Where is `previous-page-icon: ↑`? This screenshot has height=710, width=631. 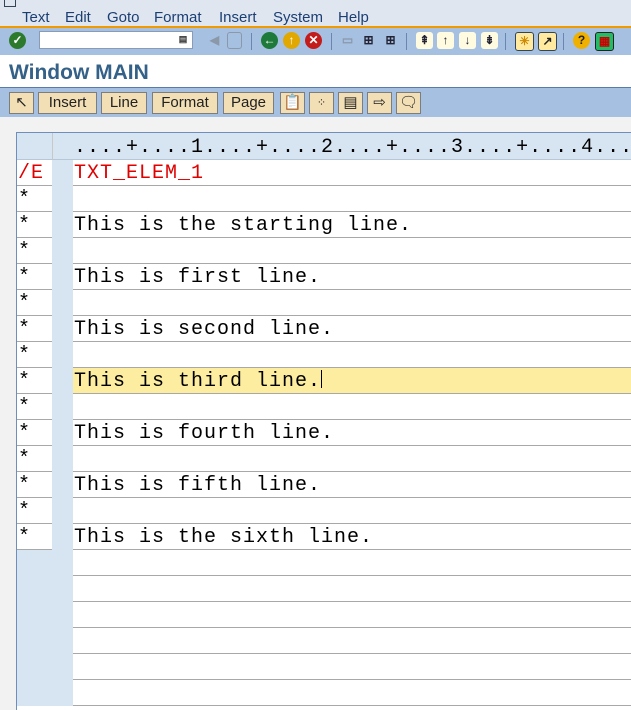
previous-page-icon: ↑ is located at coordinates (445, 40).